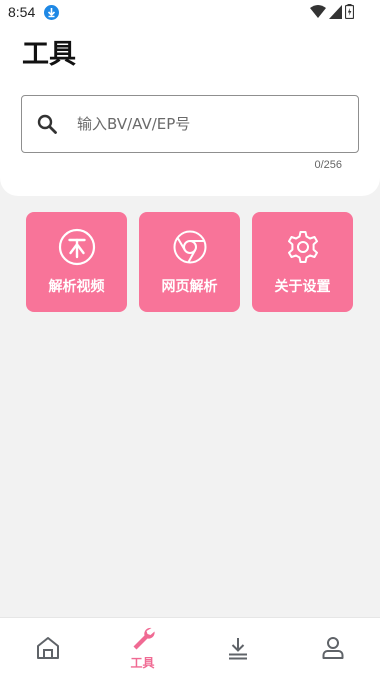 The width and height of the screenshot is (380, 676). I want to click on status-bar: 8:54, so click(190, 13).